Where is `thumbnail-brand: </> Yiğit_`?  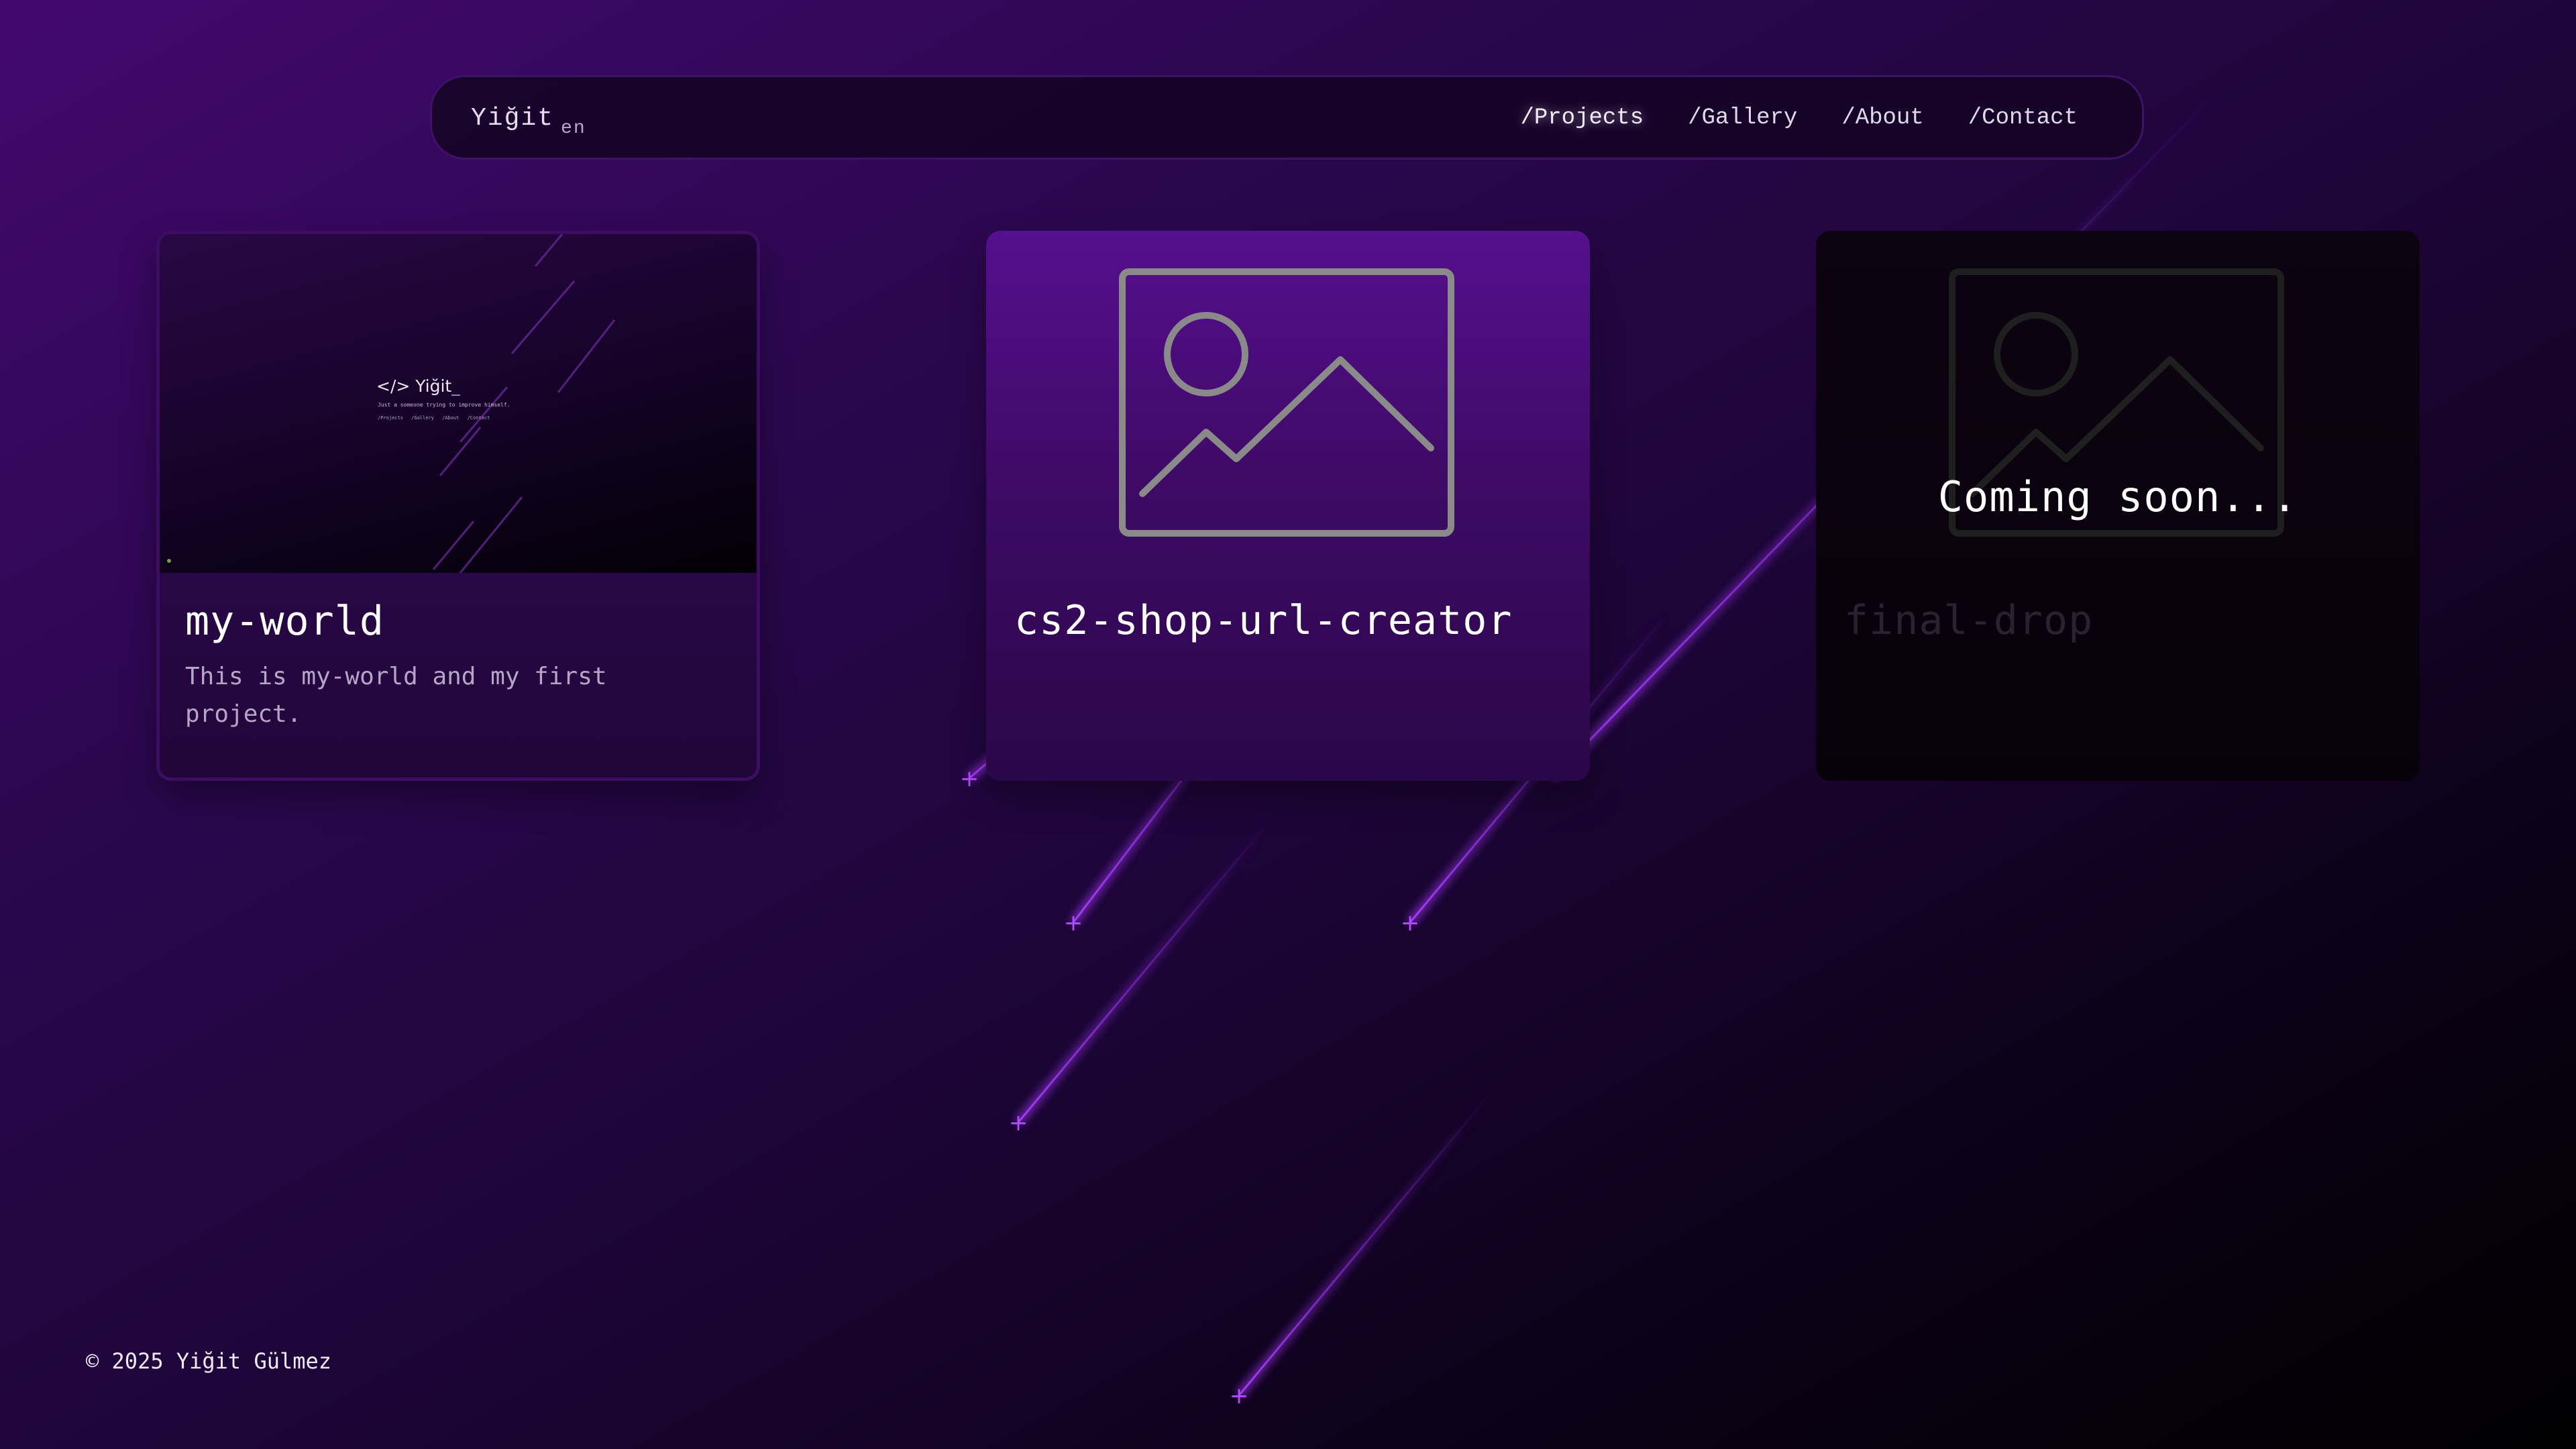
thumbnail-brand: </> Yiğit_ is located at coordinates (418, 386).